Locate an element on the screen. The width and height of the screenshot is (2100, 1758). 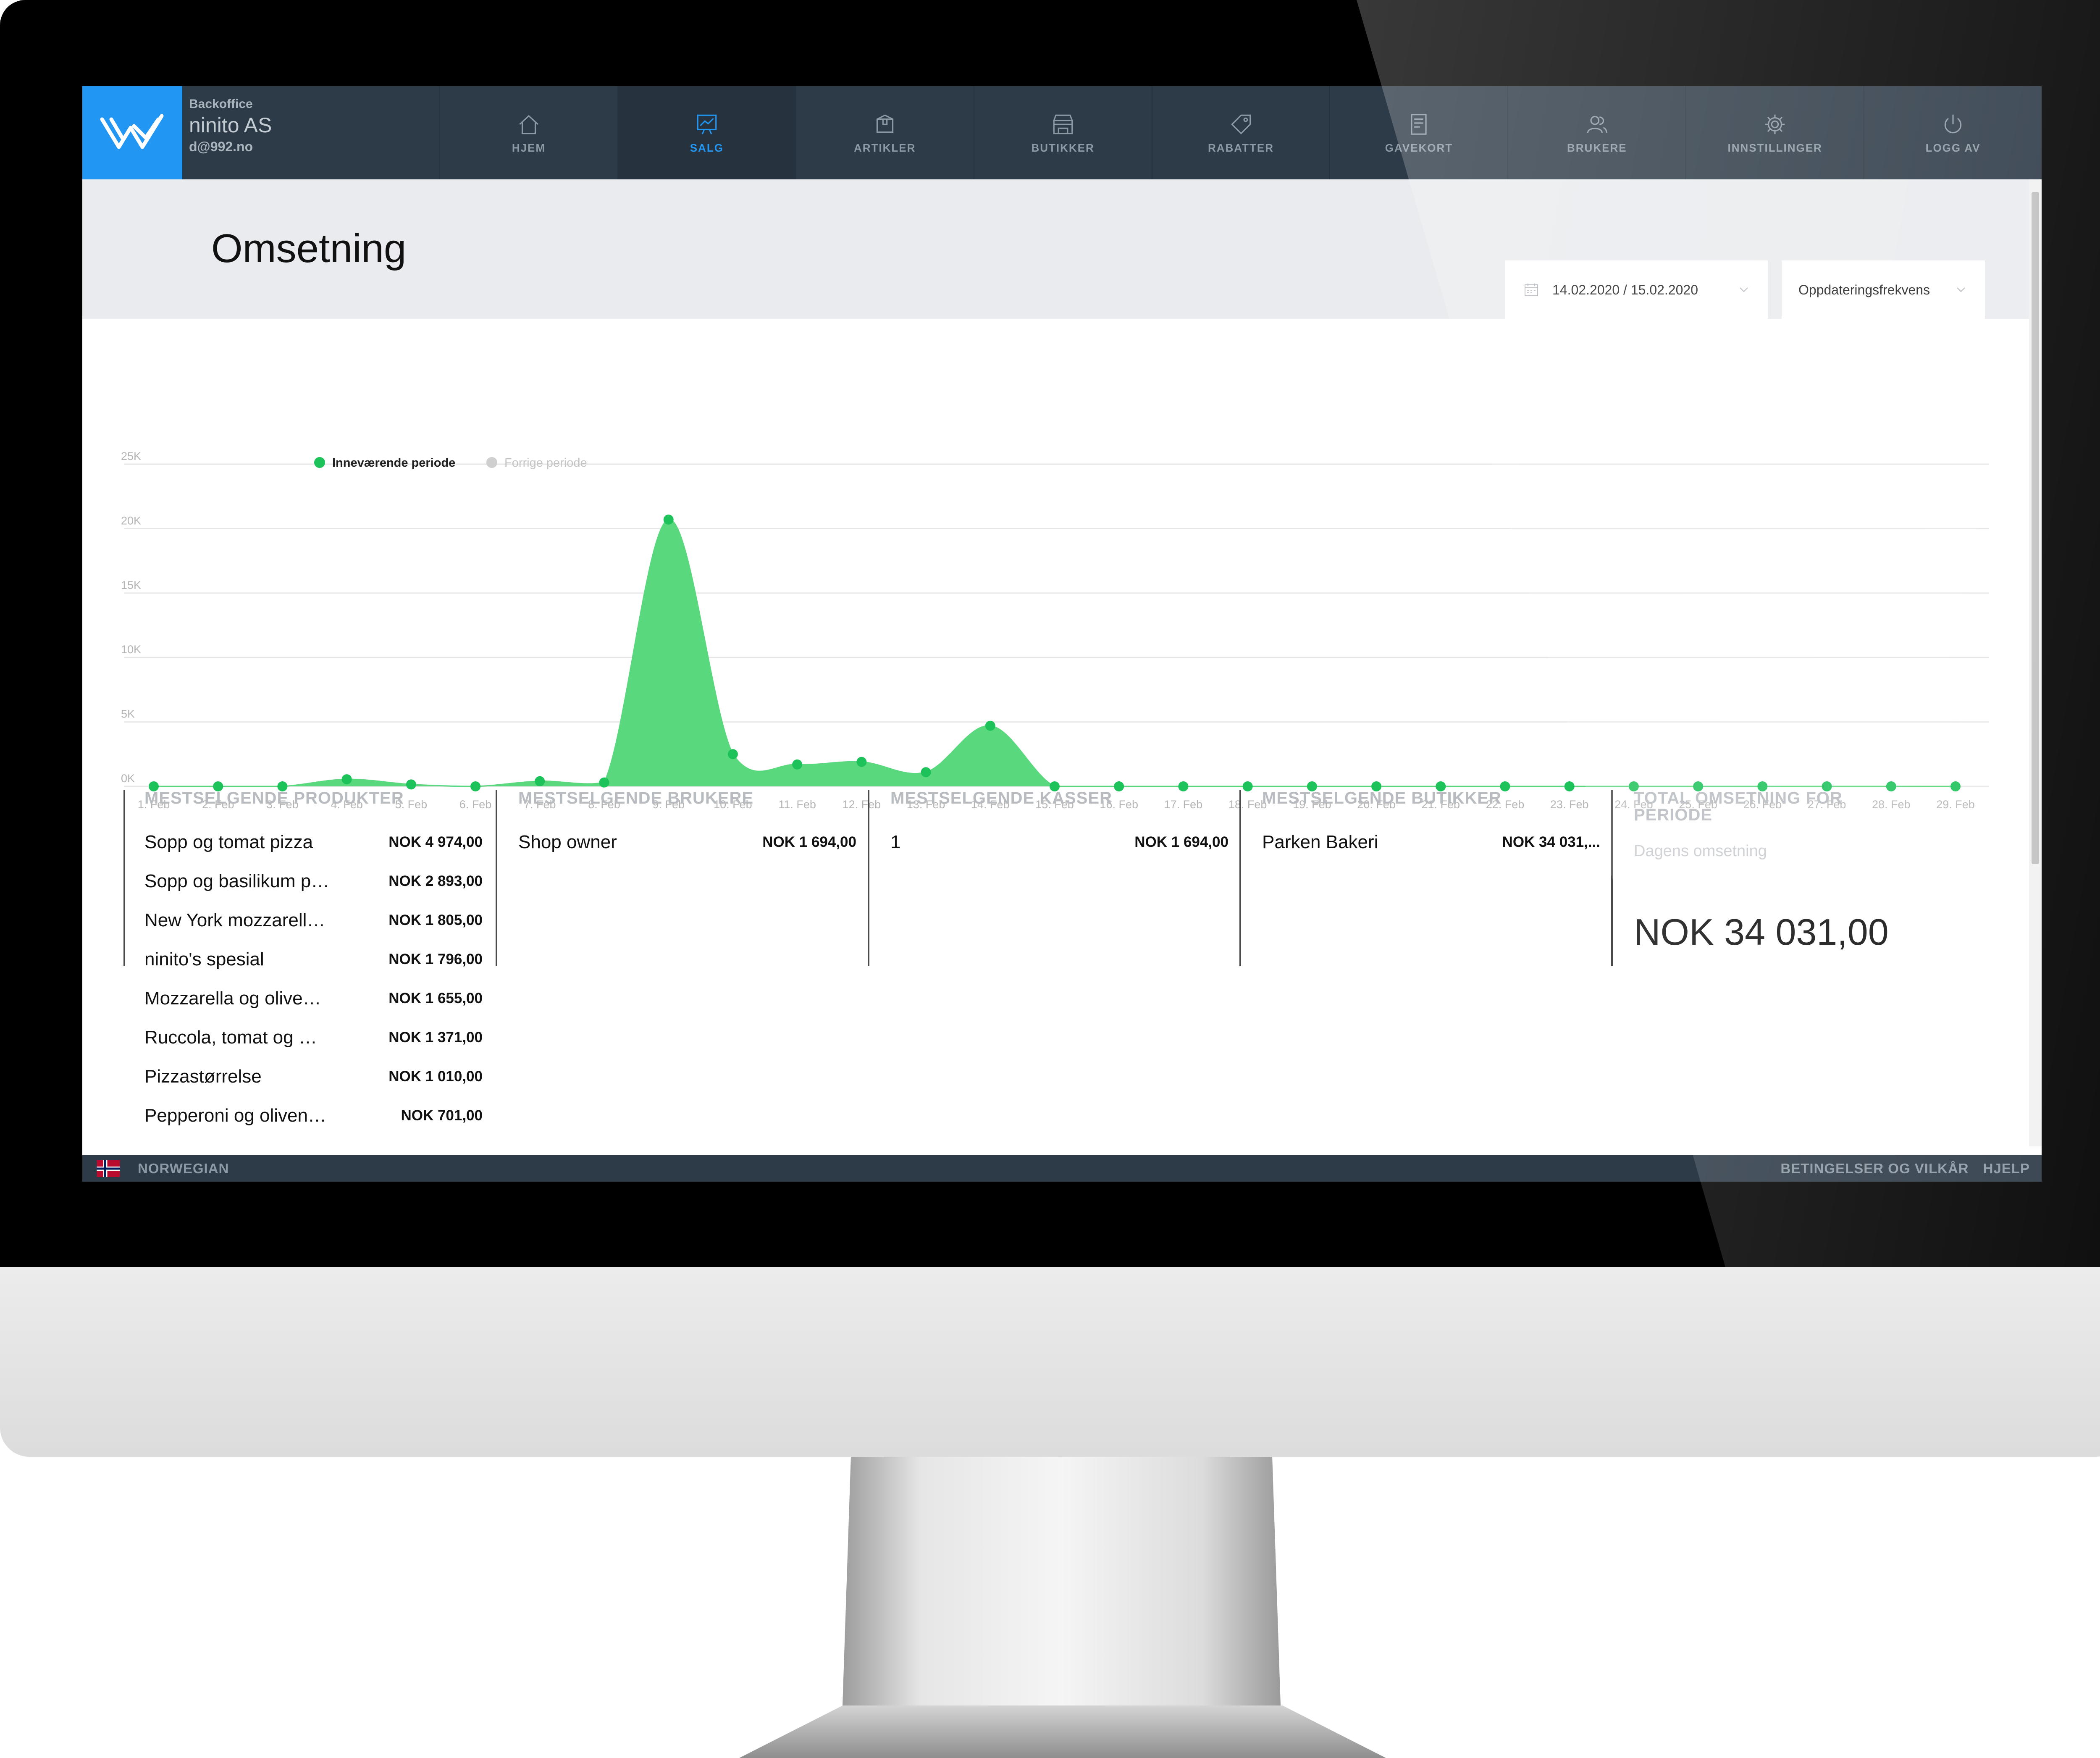
w-logo-icon is located at coordinates (132, 132).